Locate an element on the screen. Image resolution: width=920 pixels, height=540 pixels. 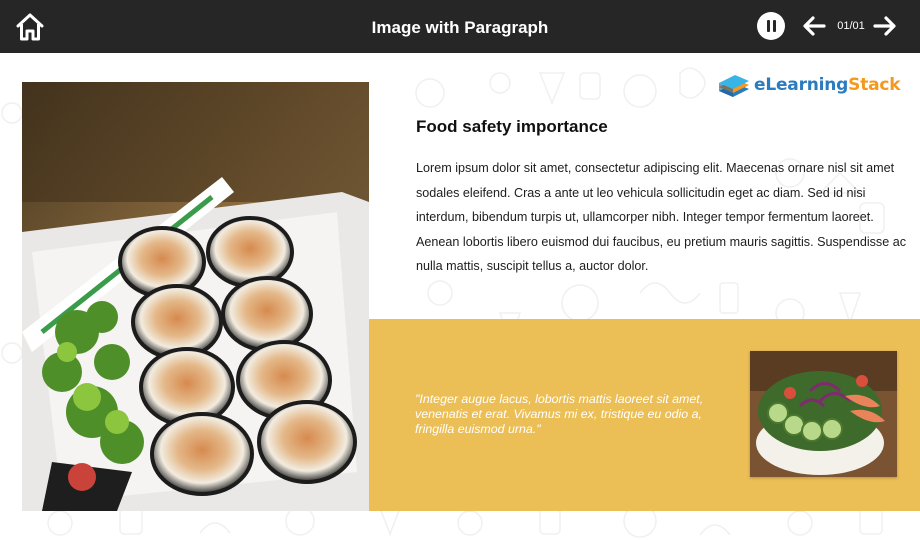
home-icon is located at coordinates (30, 27).